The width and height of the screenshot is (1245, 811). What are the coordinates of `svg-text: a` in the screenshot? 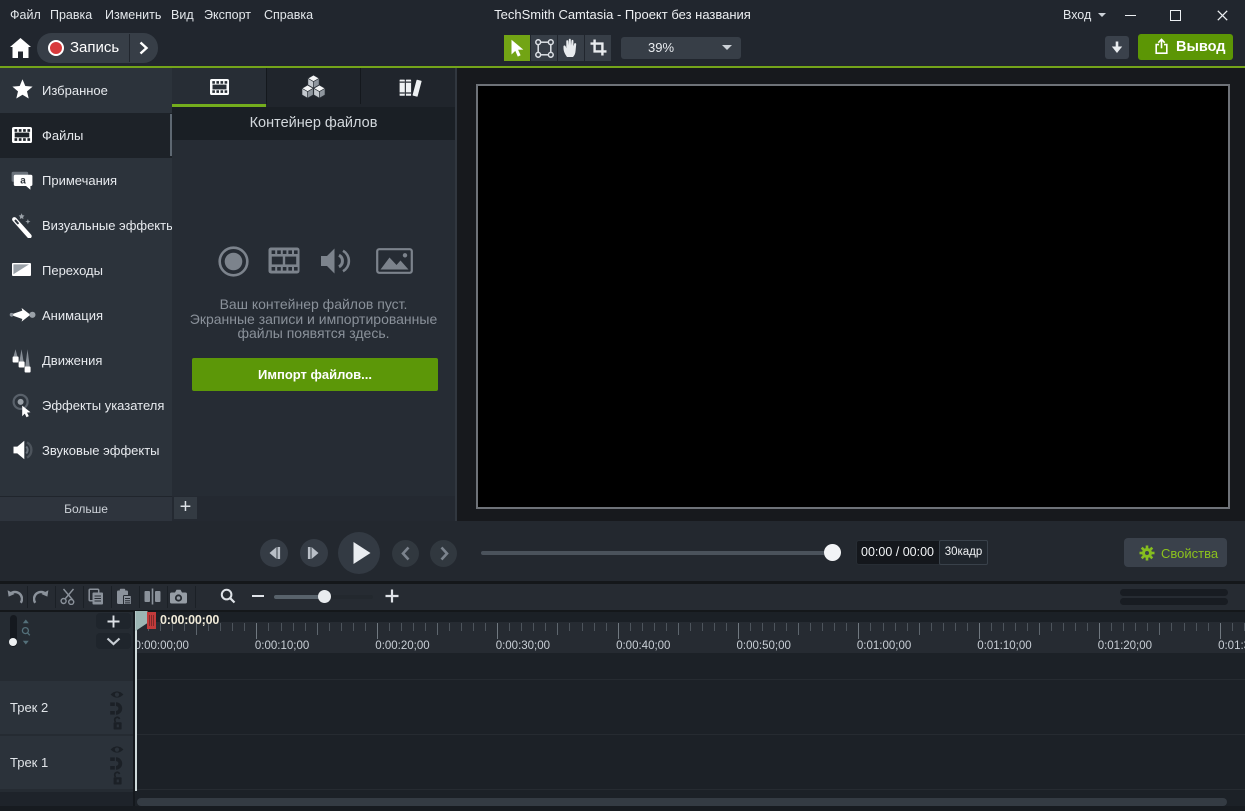 It's located at (23, 180).